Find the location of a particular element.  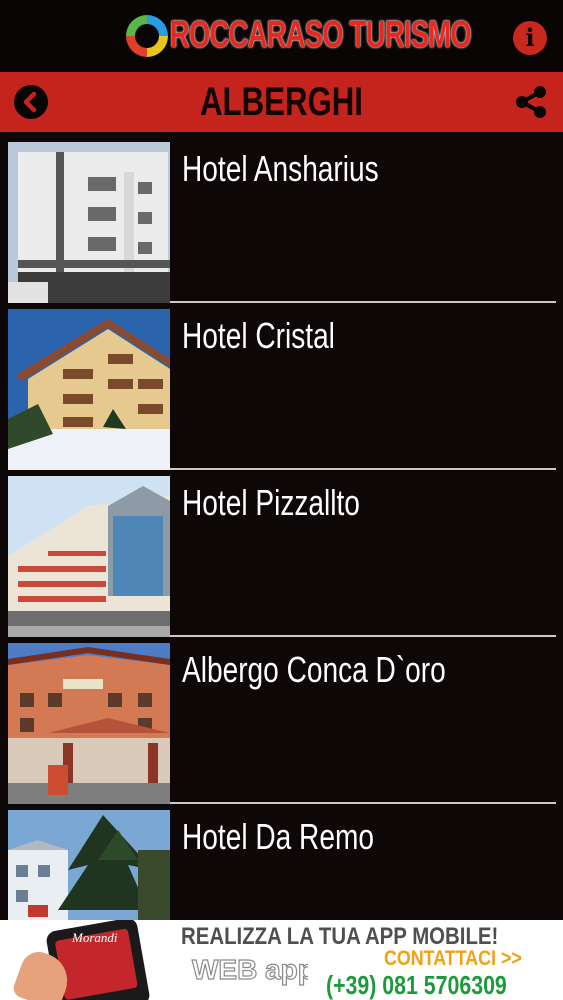

info-icon: i is located at coordinates (530, 38).